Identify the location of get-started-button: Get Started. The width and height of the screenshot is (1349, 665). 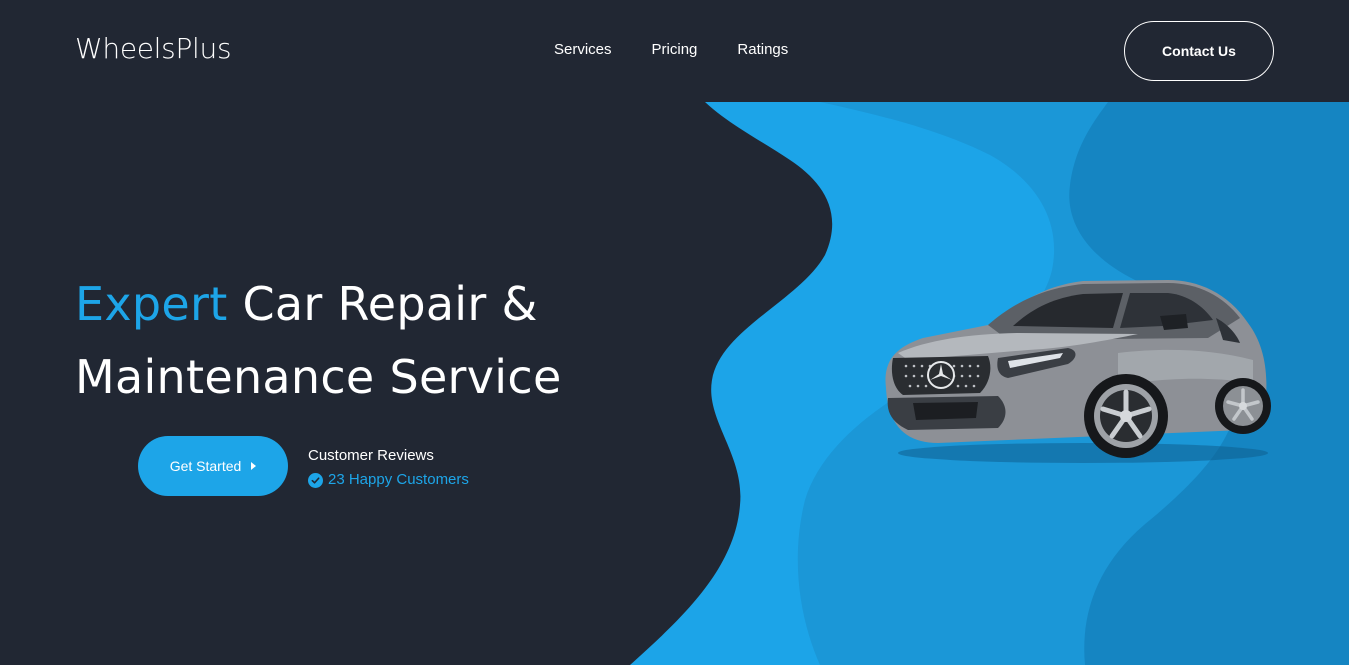
(213, 466).